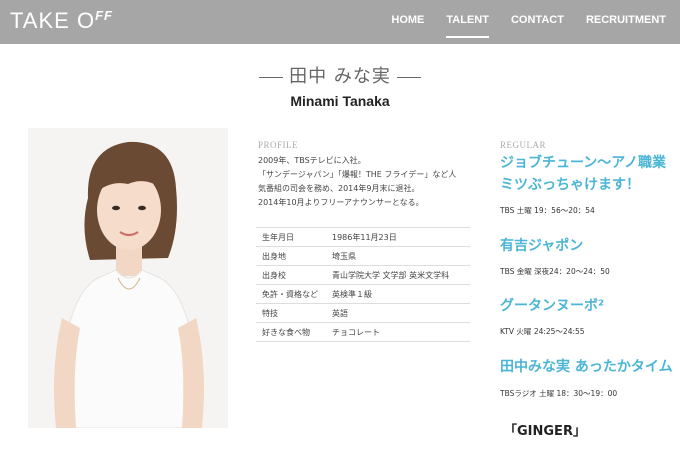  Describe the element at coordinates (570, 185) in the screenshot. I see `show-title-line: ミツぶっちゃけます！` at that location.